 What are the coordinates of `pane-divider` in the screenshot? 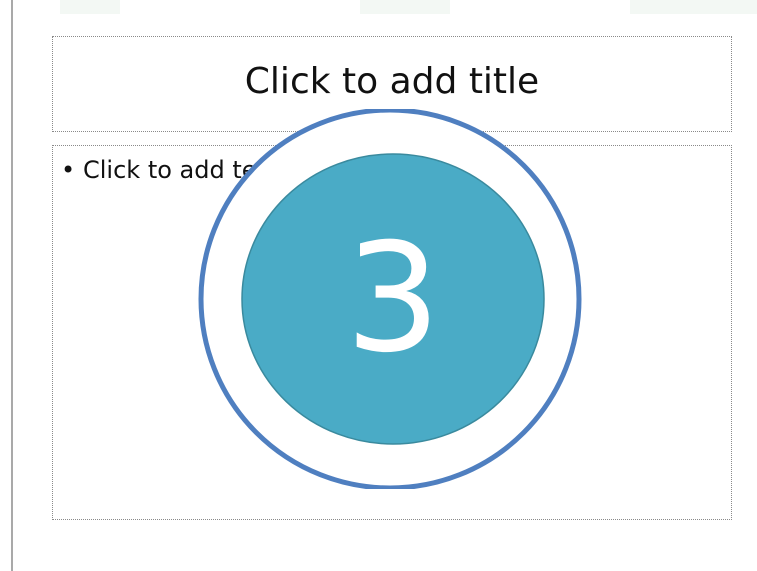 It's located at (12, 285).